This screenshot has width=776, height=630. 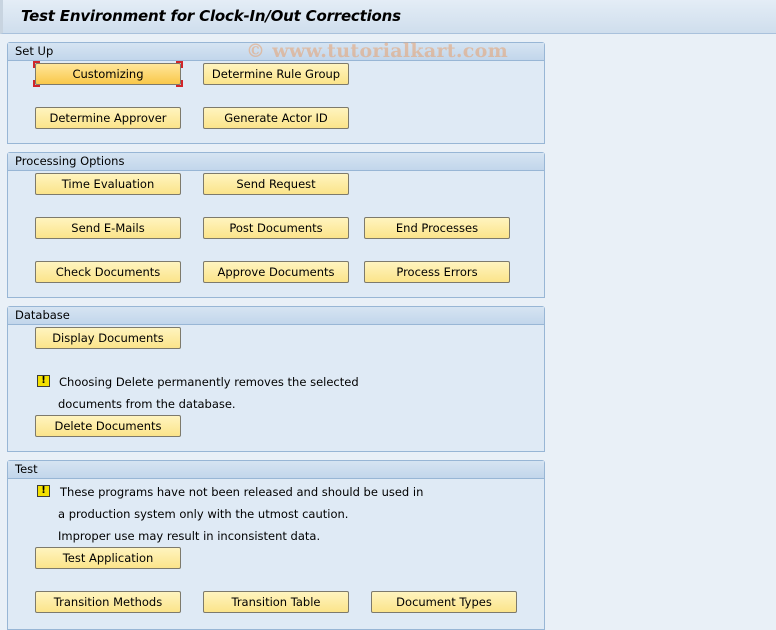 What do you see at coordinates (276, 316) in the screenshot?
I see `group-title: Database` at bounding box center [276, 316].